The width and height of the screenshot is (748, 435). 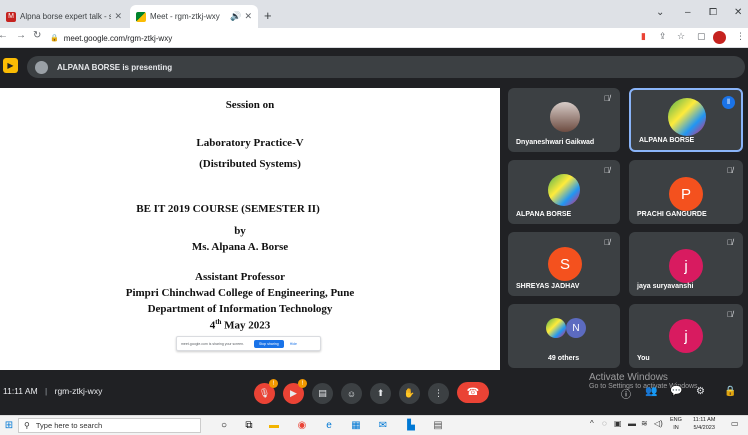 What do you see at coordinates (4, 35) in the screenshot?
I see `back-icon: ←` at bounding box center [4, 35].